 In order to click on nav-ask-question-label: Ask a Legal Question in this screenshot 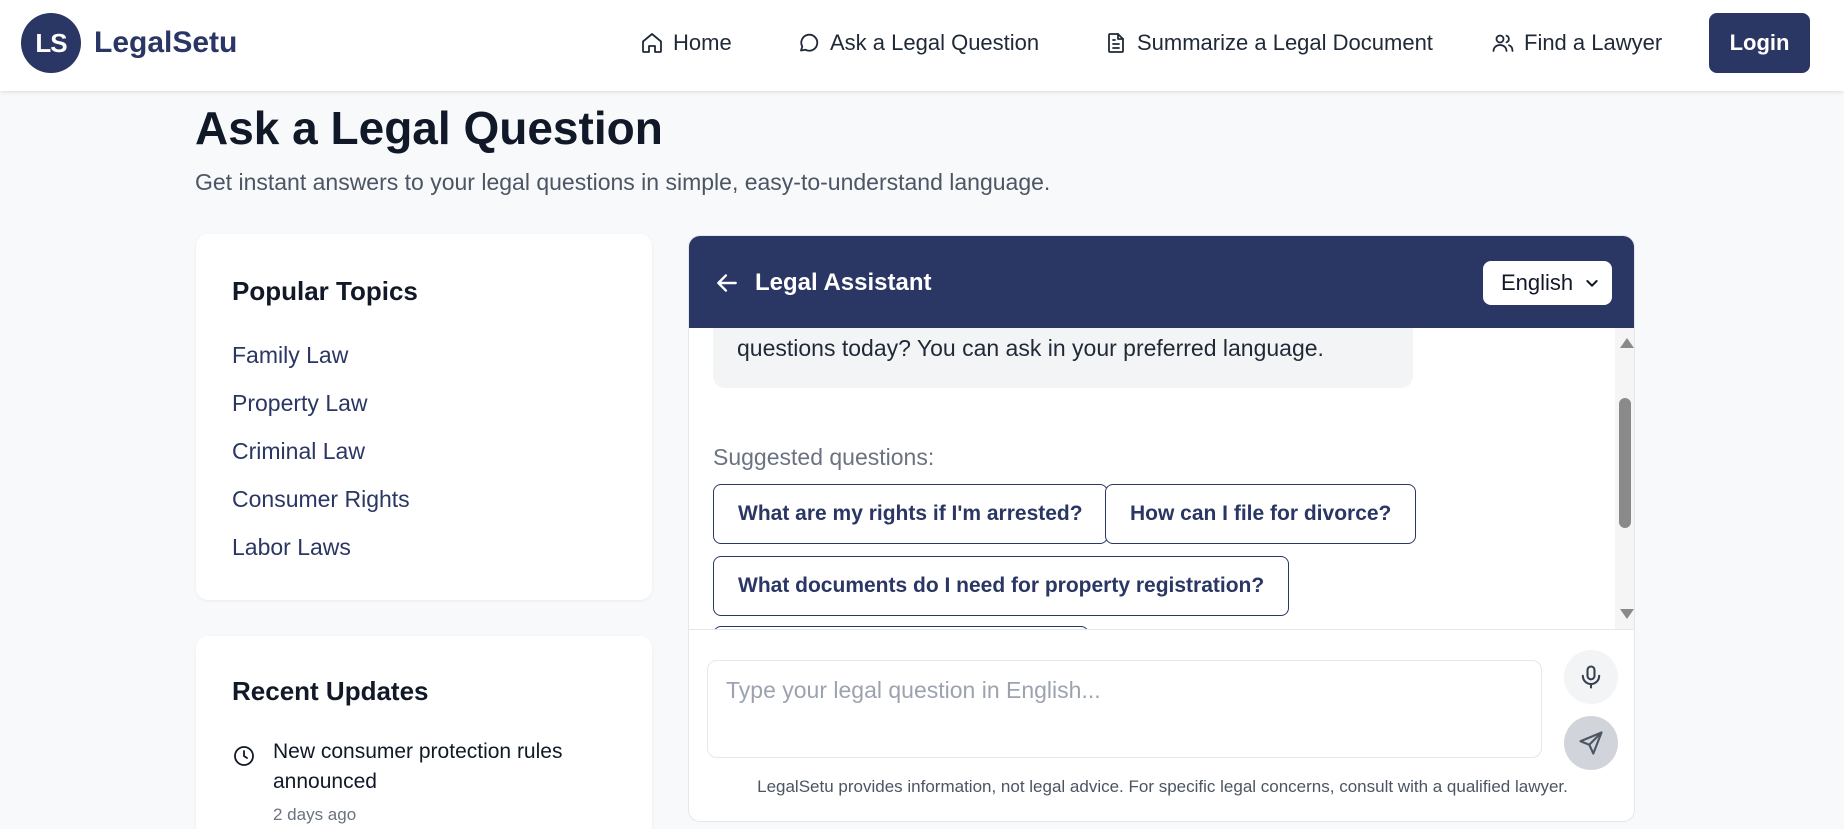, I will do `click(935, 42)`.